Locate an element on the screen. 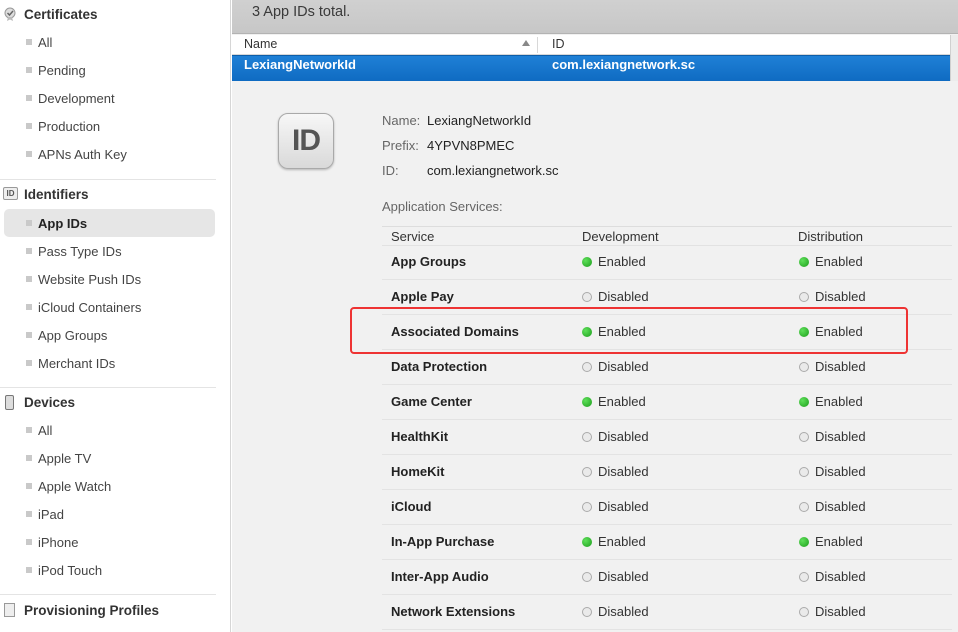  sidebar-item-ipod-touch: iPod Touch is located at coordinates (109, 570).